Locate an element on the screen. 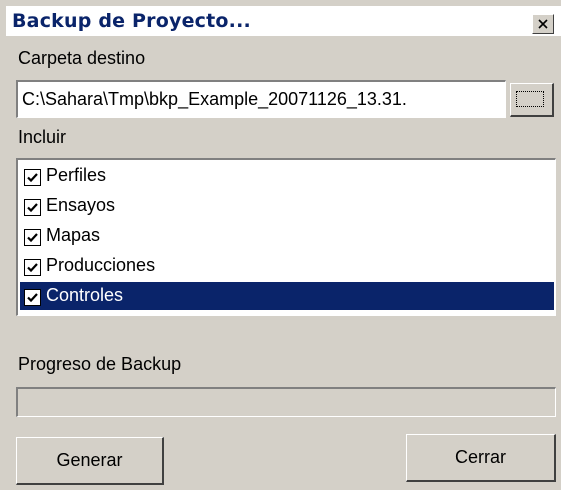 The image size is (561, 490). close-button: Cerrar is located at coordinates (481, 458).